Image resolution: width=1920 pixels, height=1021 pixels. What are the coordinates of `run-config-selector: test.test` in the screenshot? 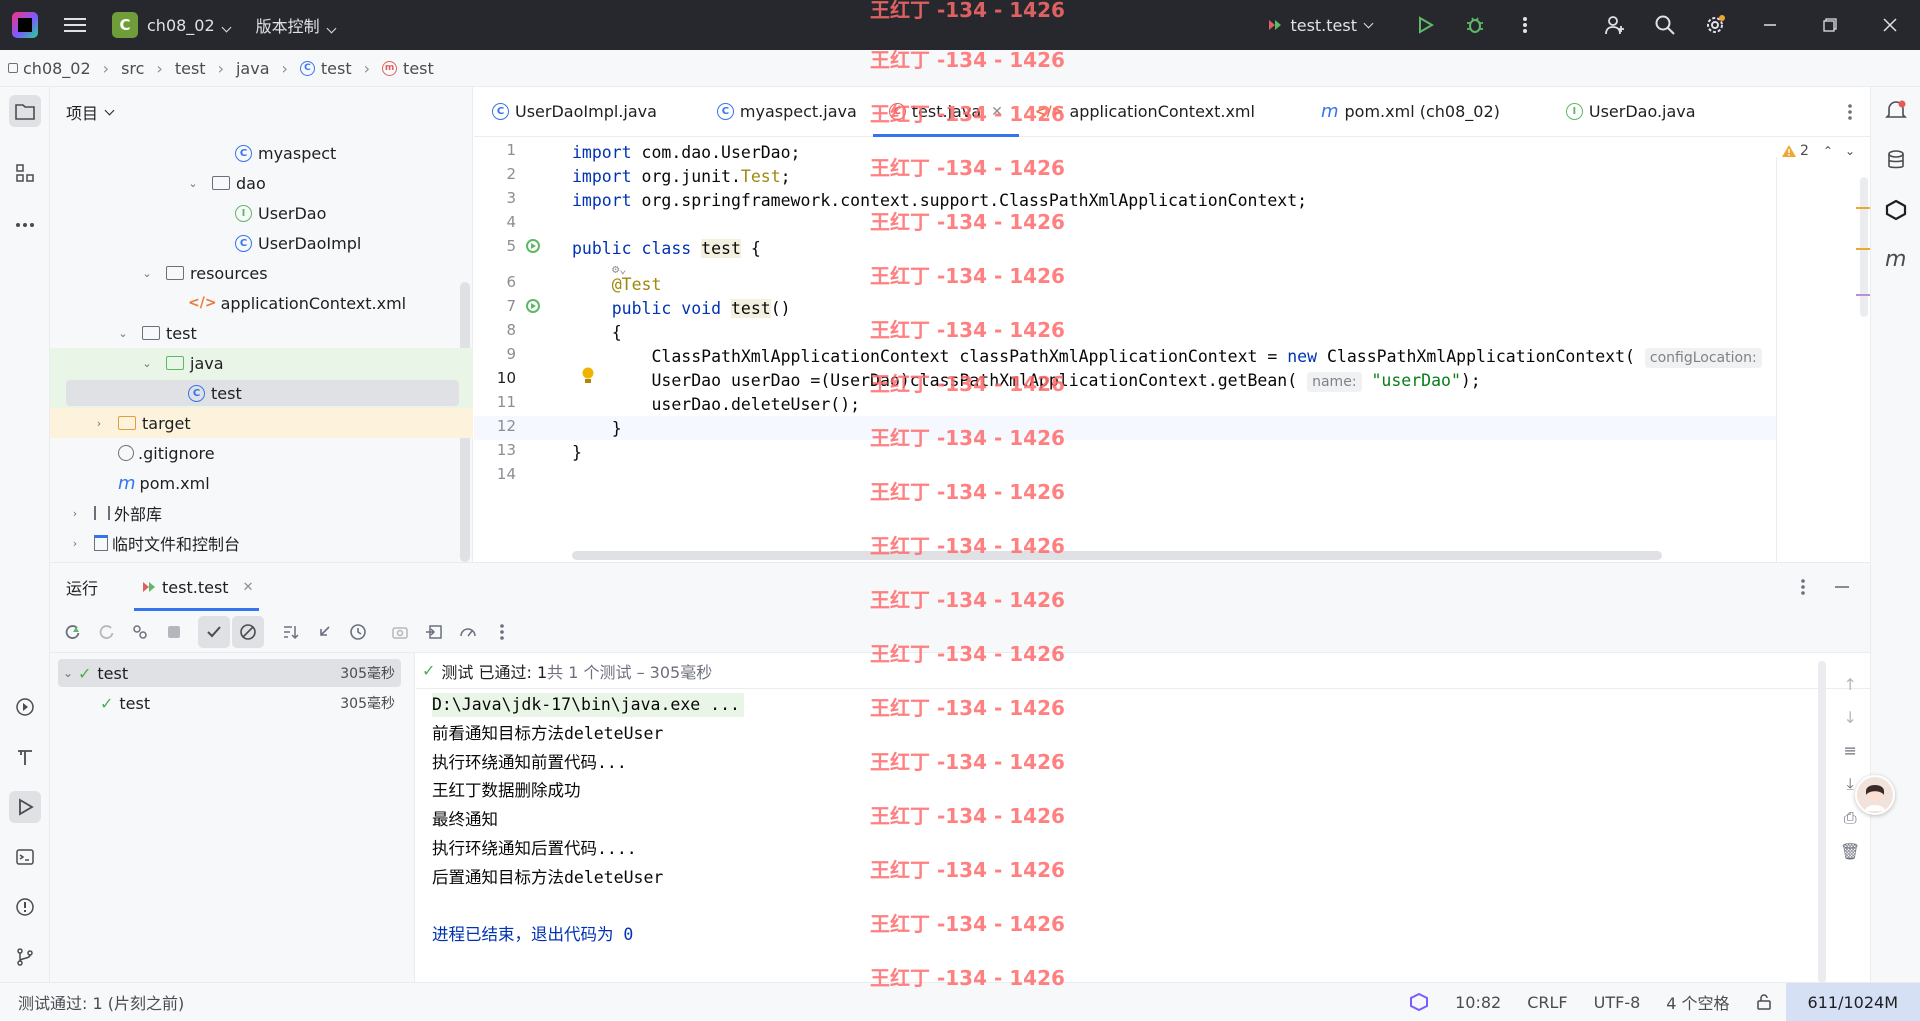 It's located at (1320, 25).